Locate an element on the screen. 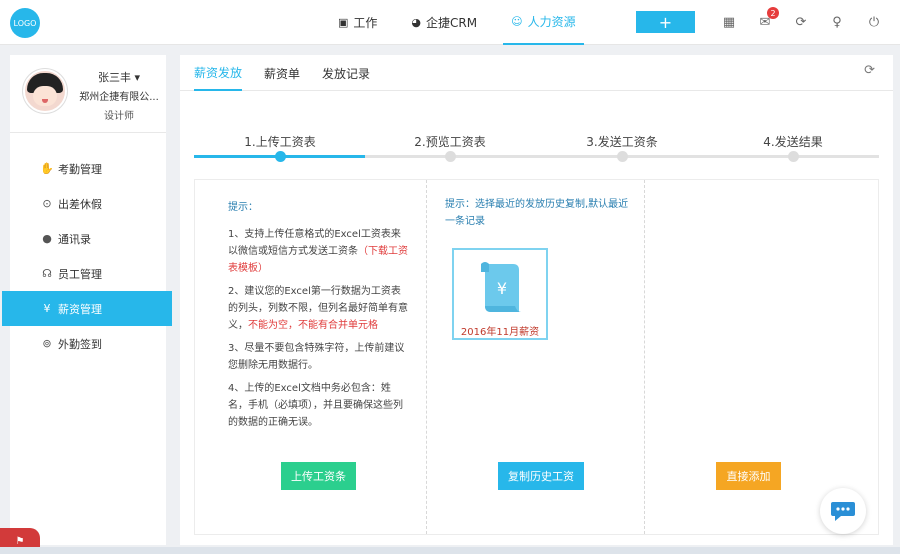 The image size is (900, 554). nav-hr-label: 人力资源 is located at coordinates (551, 22).